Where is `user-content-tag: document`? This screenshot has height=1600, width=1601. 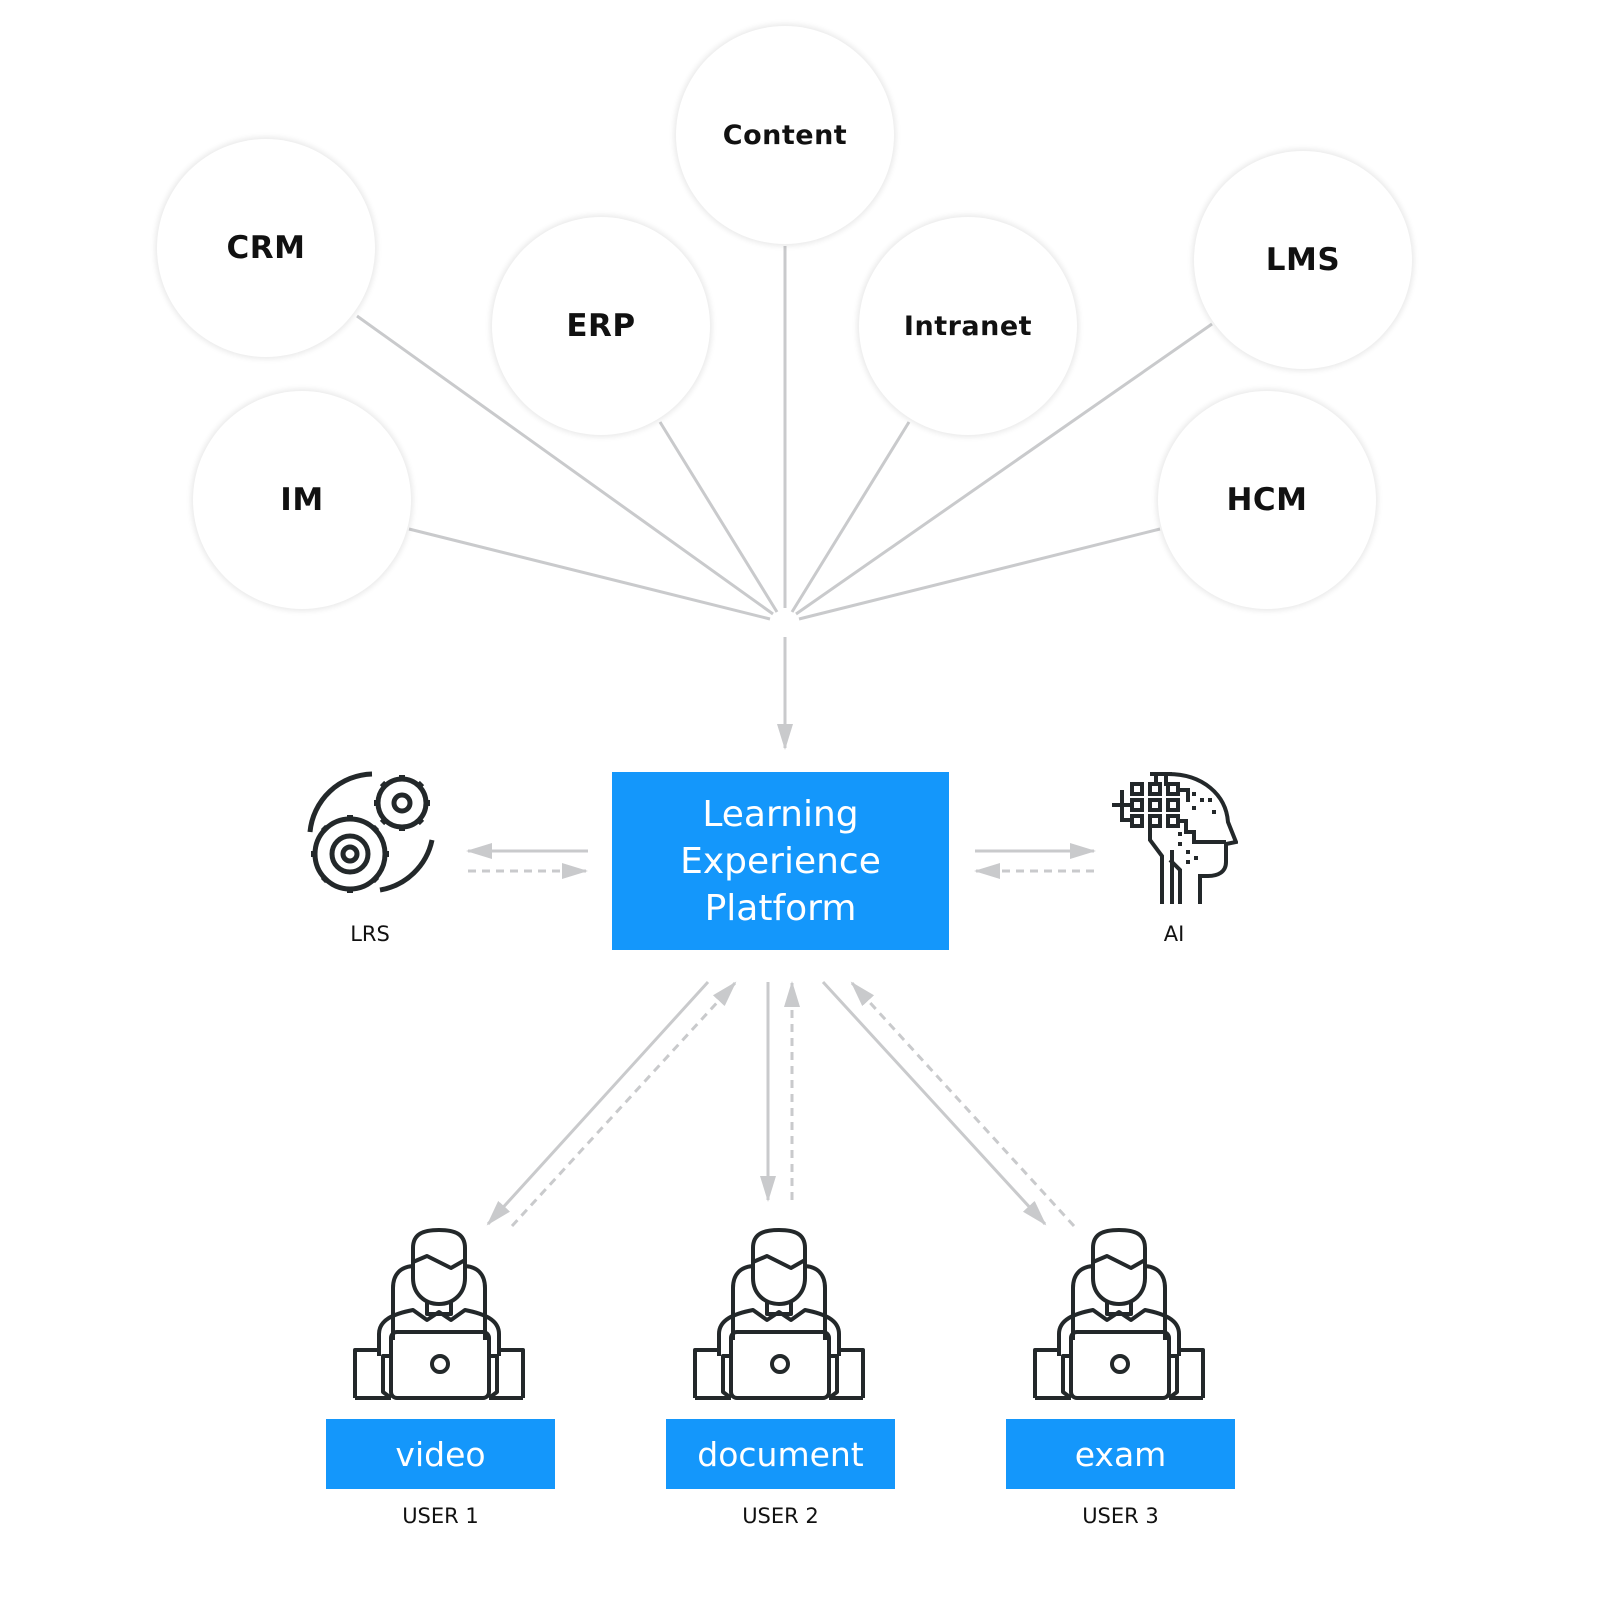
user-content-tag: document is located at coordinates (780, 1454).